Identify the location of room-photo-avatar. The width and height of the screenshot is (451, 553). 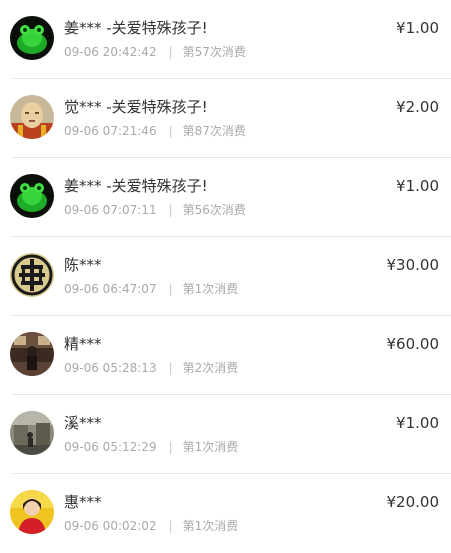
(32, 354).